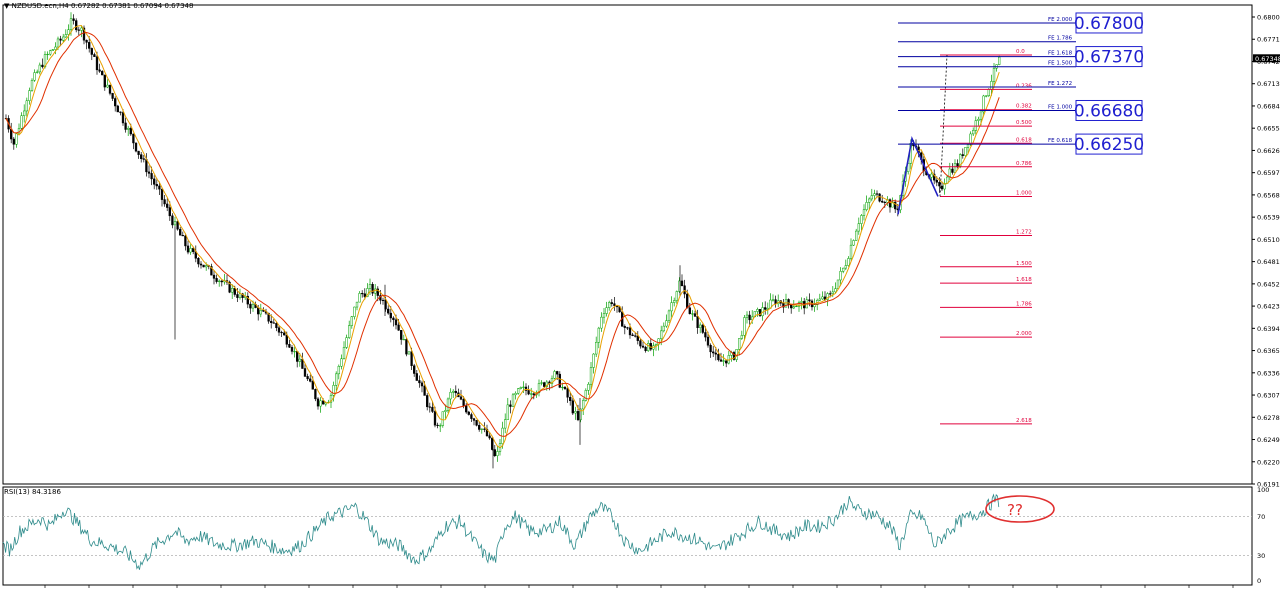 The image size is (1280, 589). What do you see at coordinates (1268, 129) in the screenshot?
I see `price-axis-label: 0.66550` at bounding box center [1268, 129].